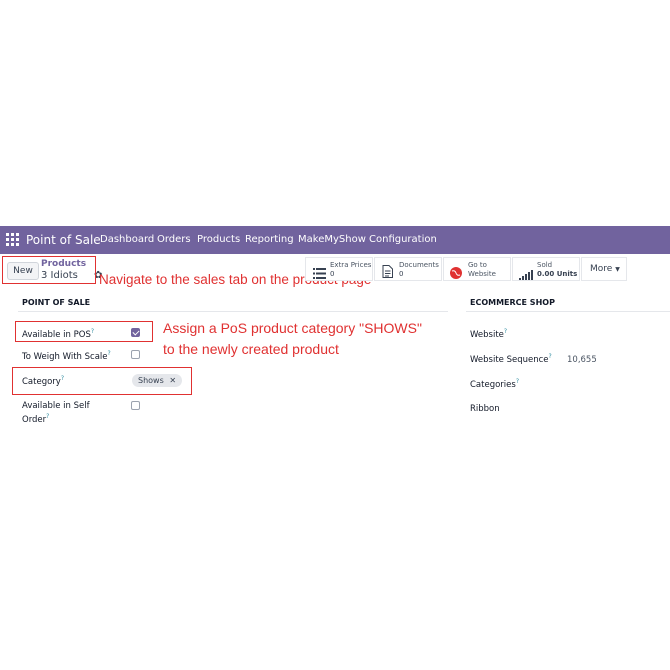 This screenshot has width=670, height=670. Describe the element at coordinates (135, 354) in the screenshot. I see `to-weigh-checkbox` at that location.